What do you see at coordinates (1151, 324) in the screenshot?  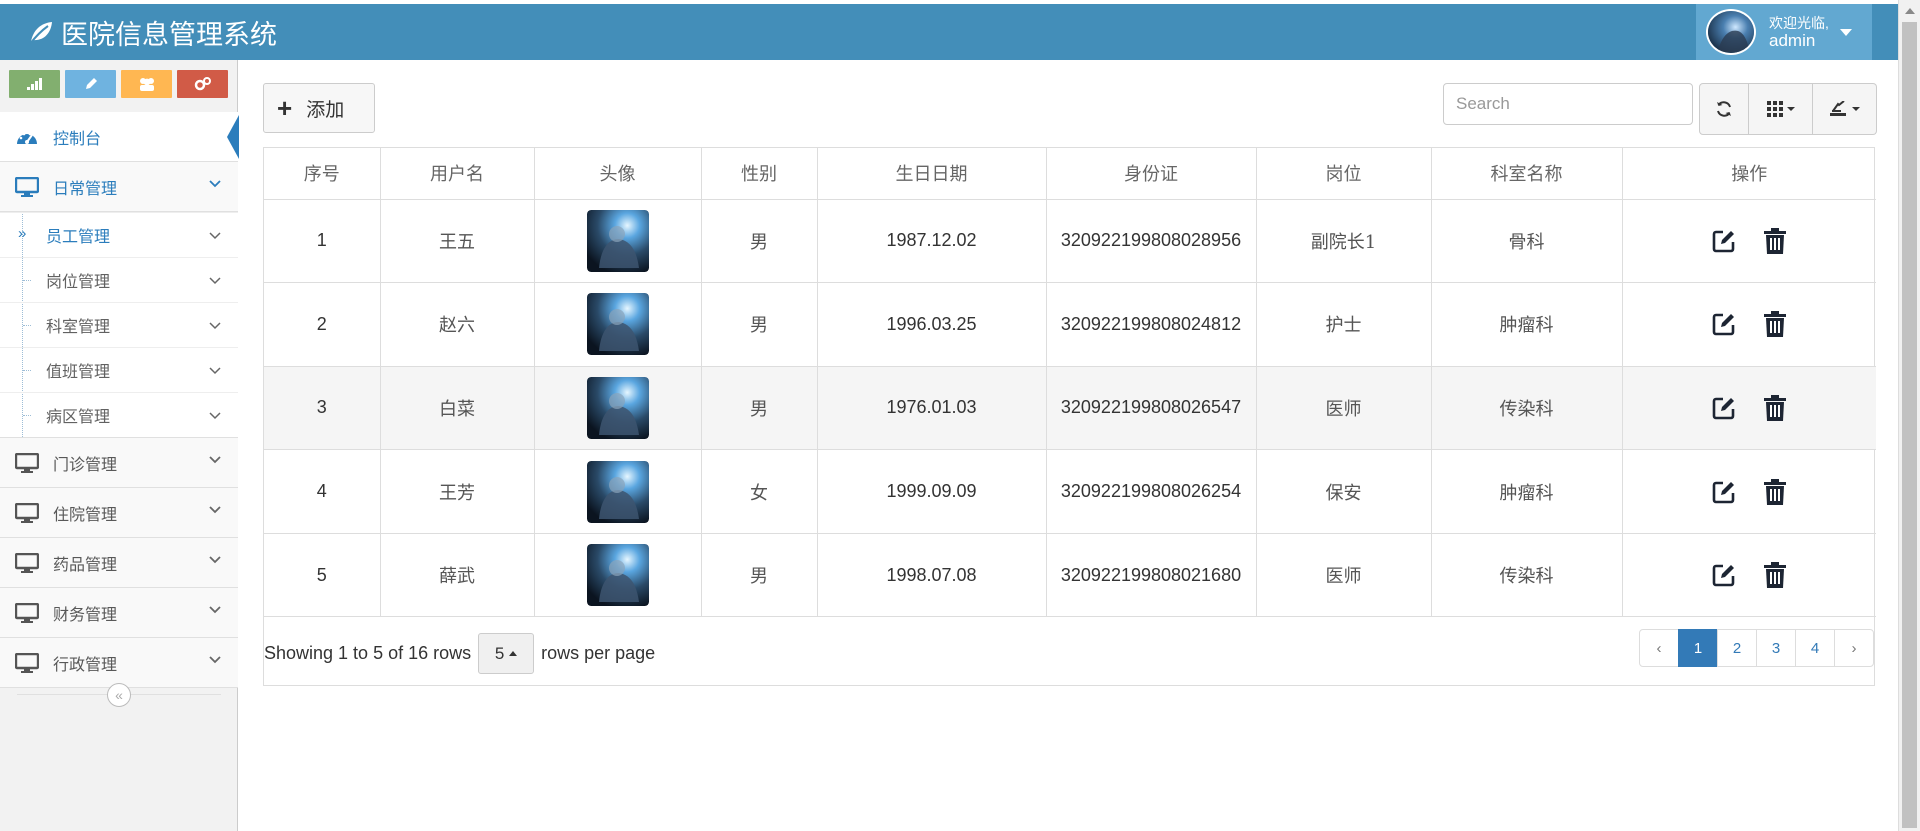 I see `cell-id-card: 320922199808024812` at bounding box center [1151, 324].